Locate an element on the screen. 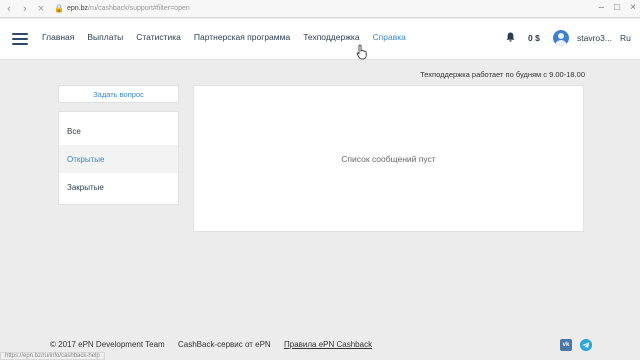 Image resolution: width=640 pixels, height=360 pixels. url-path: /ru/cashback/support#filter=open is located at coordinates (139, 8).